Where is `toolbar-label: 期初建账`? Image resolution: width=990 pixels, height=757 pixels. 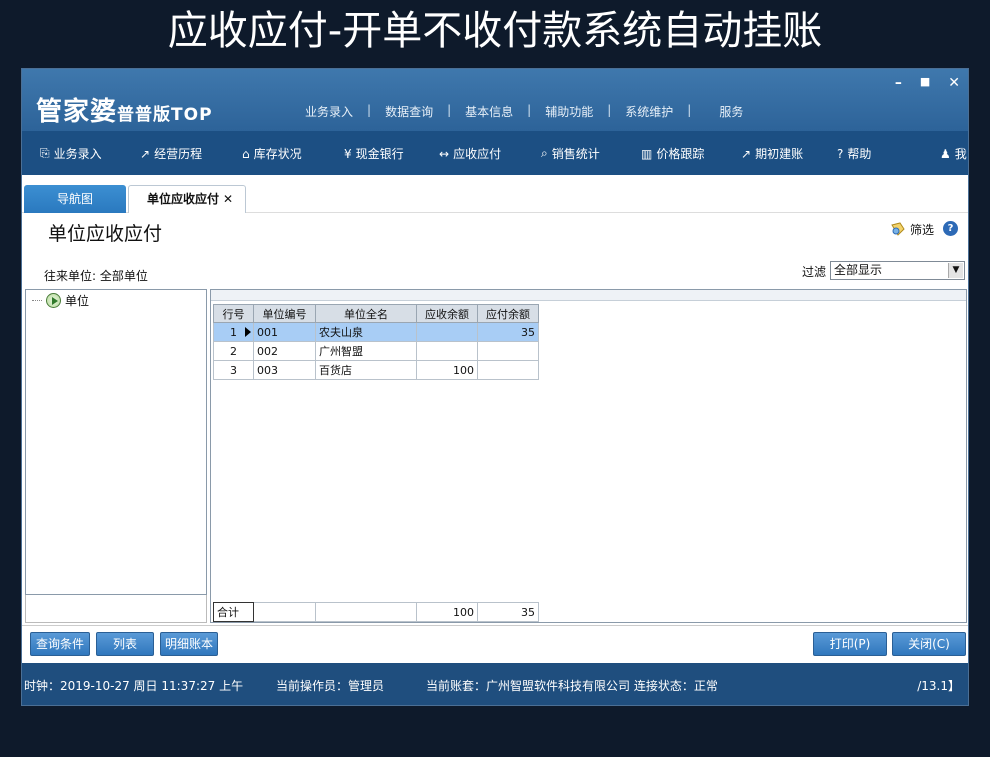 toolbar-label: 期初建账 is located at coordinates (779, 154).